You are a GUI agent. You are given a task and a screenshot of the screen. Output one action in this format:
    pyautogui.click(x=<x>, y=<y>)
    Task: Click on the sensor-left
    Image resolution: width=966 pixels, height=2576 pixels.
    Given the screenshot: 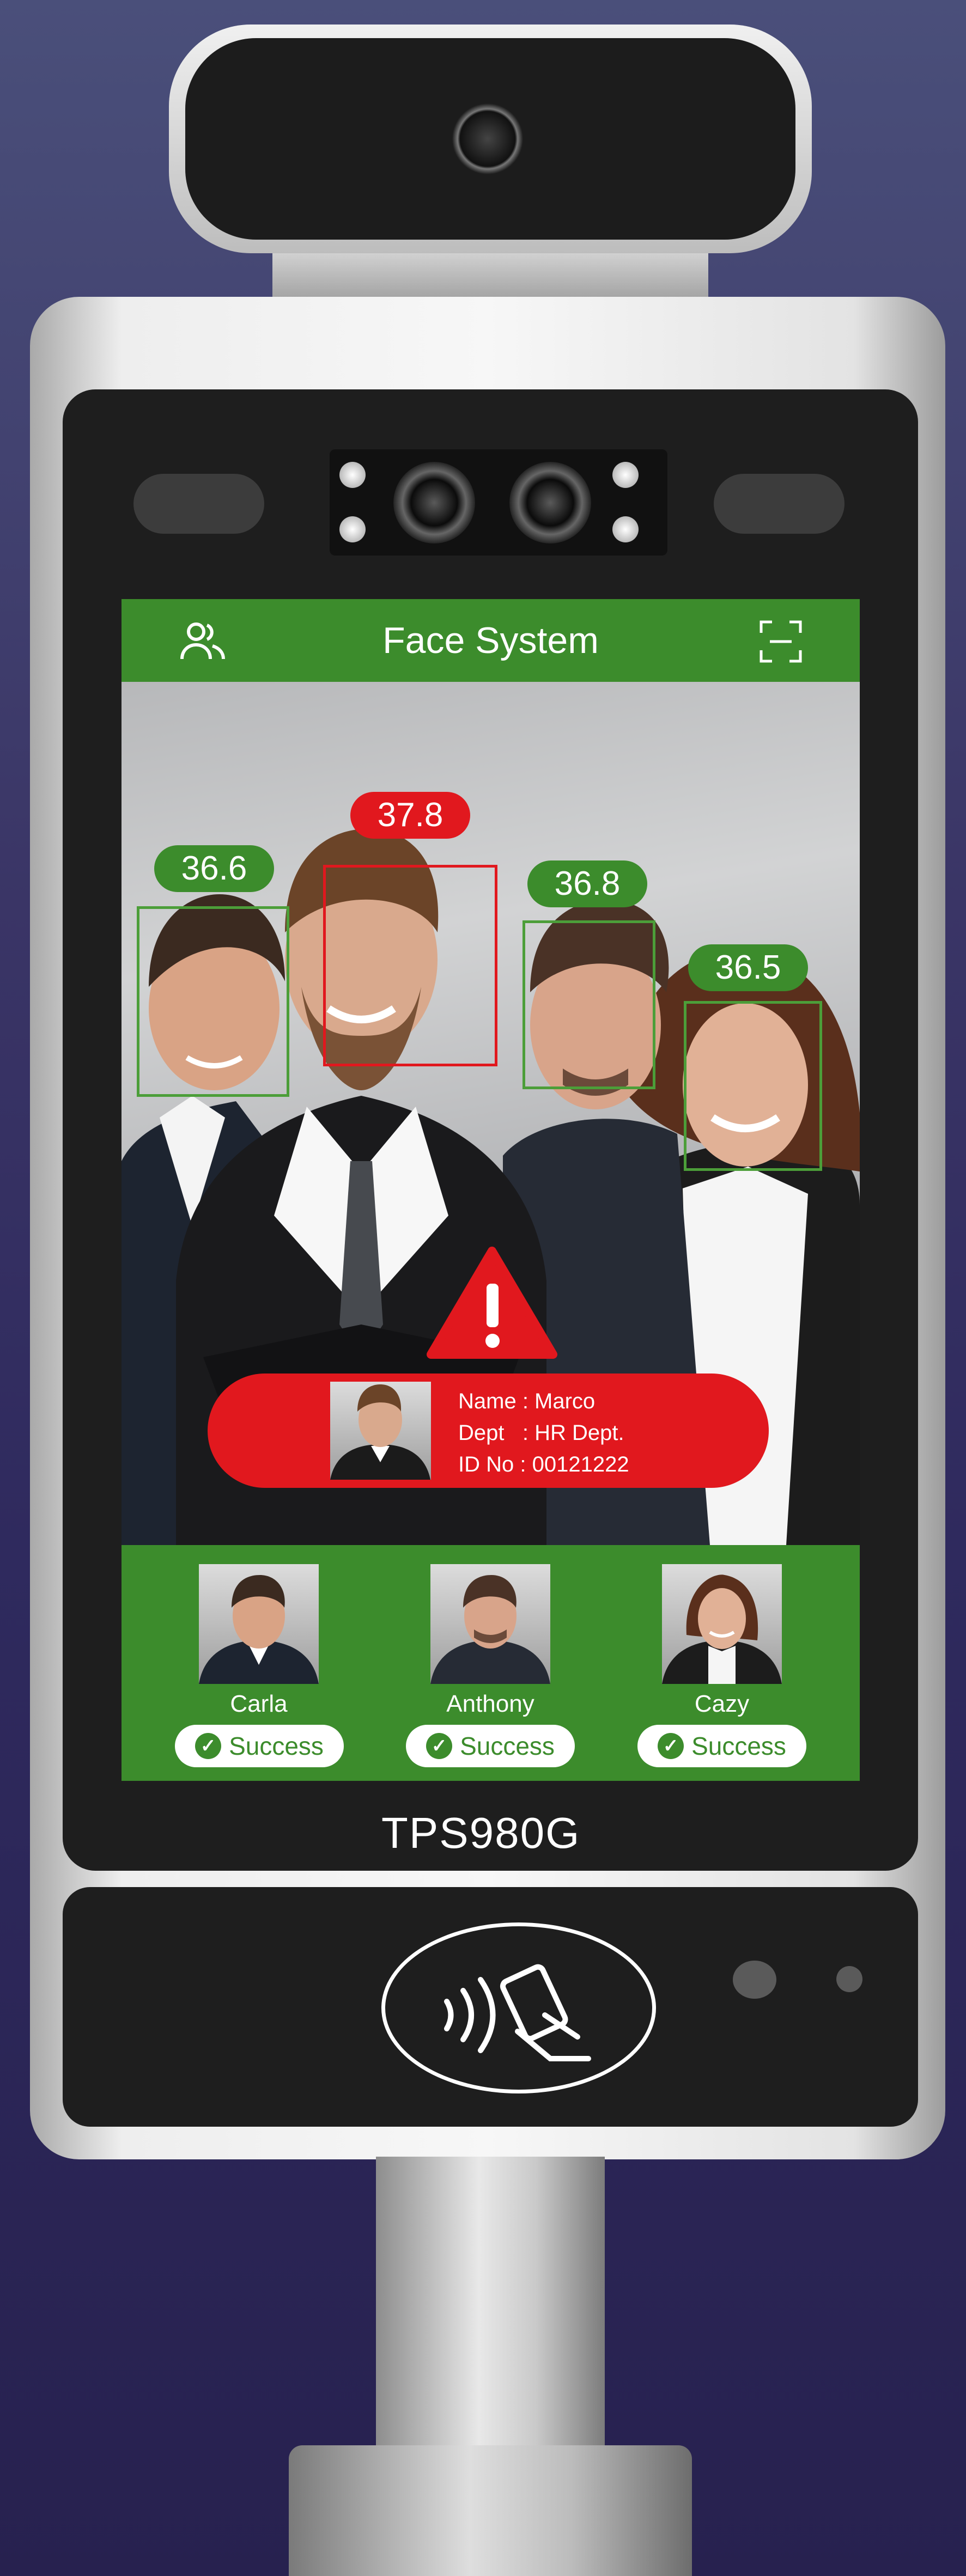 What is the action you would take?
    pyautogui.click(x=199, y=504)
    